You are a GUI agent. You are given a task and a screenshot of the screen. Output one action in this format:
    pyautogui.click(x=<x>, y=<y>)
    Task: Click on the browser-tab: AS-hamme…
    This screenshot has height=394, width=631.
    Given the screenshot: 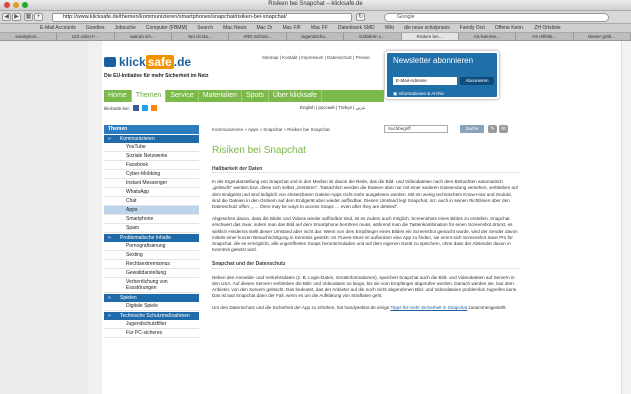 What is the action you would take?
    pyautogui.click(x=488, y=36)
    